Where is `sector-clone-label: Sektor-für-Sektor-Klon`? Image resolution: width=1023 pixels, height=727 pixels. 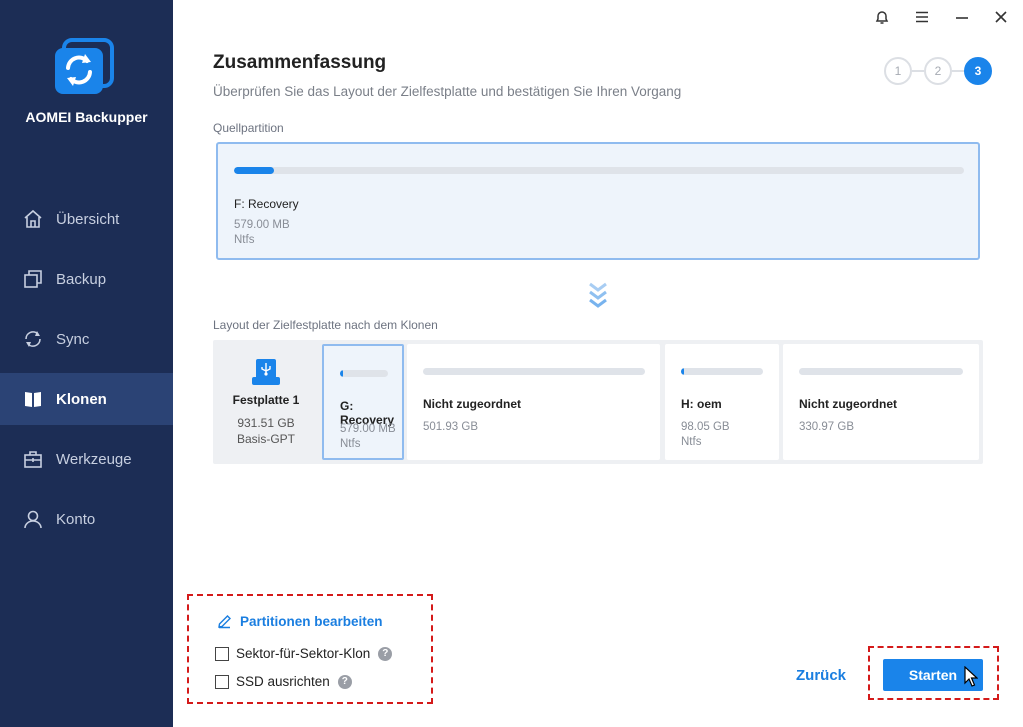 sector-clone-label: Sektor-für-Sektor-Klon is located at coordinates (303, 653).